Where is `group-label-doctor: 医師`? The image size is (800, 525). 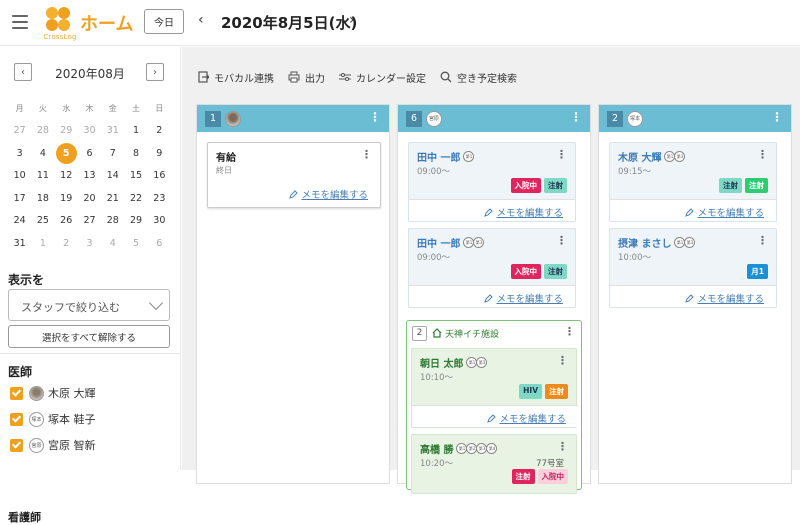
group-label-doctor: 医師 is located at coordinates (20, 372).